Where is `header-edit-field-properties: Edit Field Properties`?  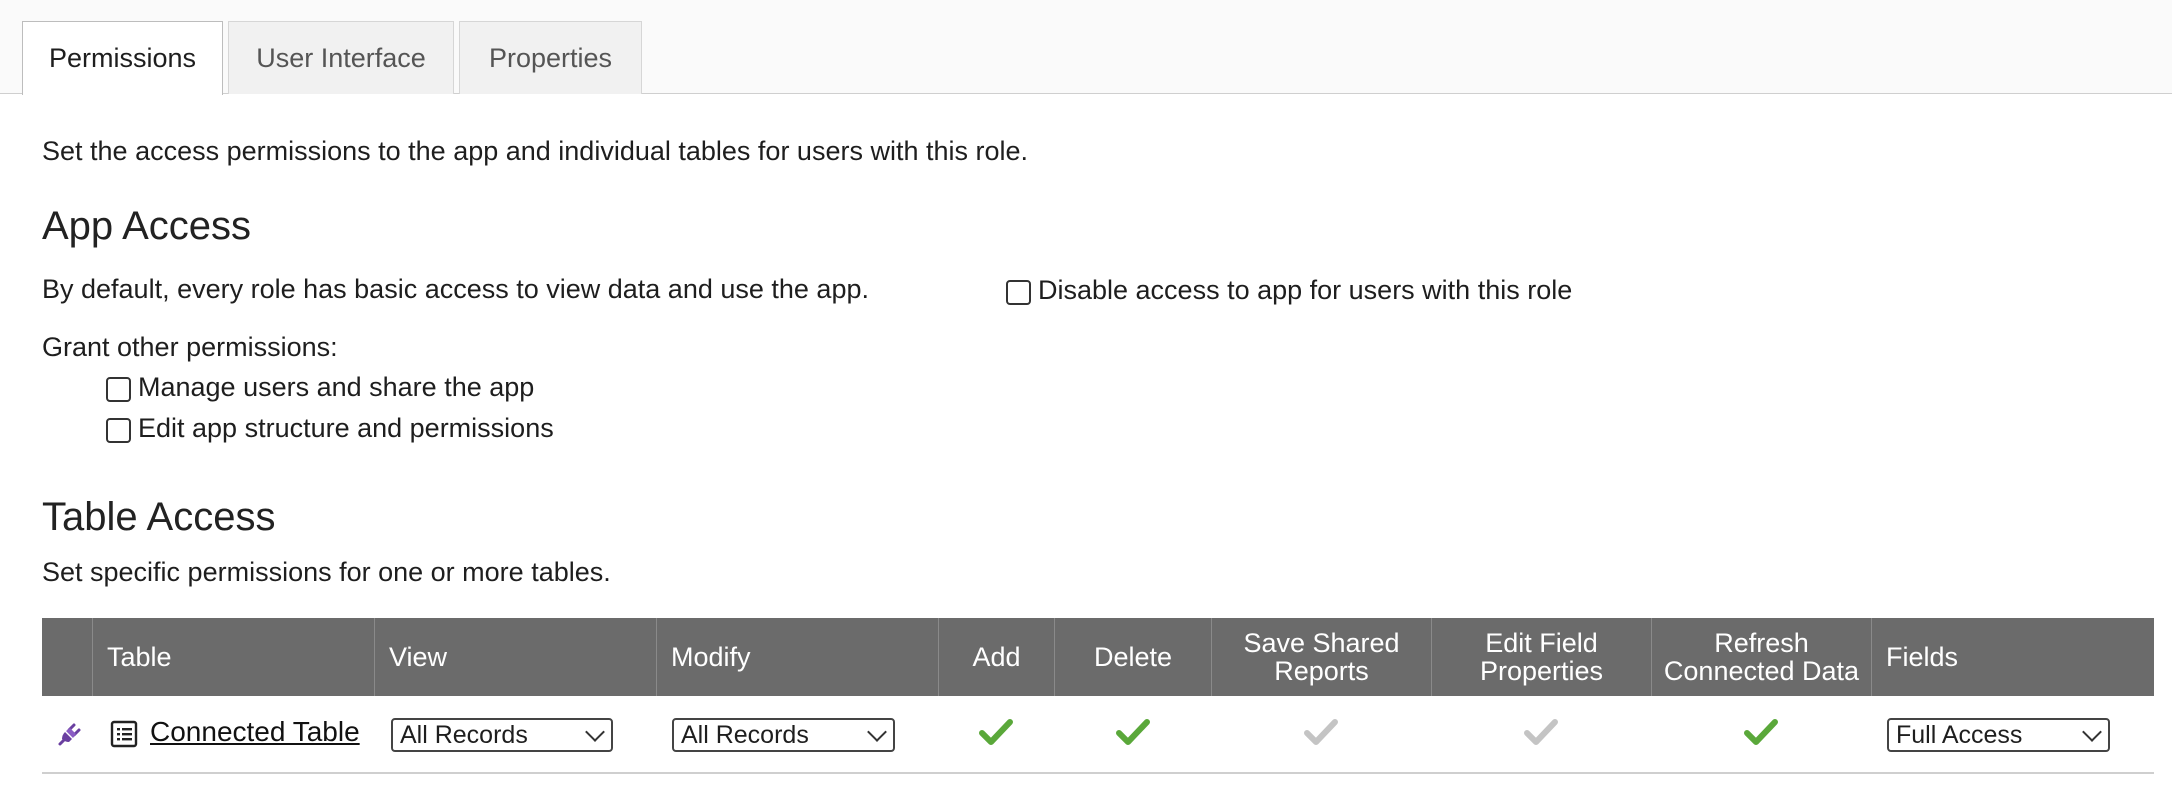 header-edit-field-properties: Edit Field Properties is located at coordinates (1541, 657).